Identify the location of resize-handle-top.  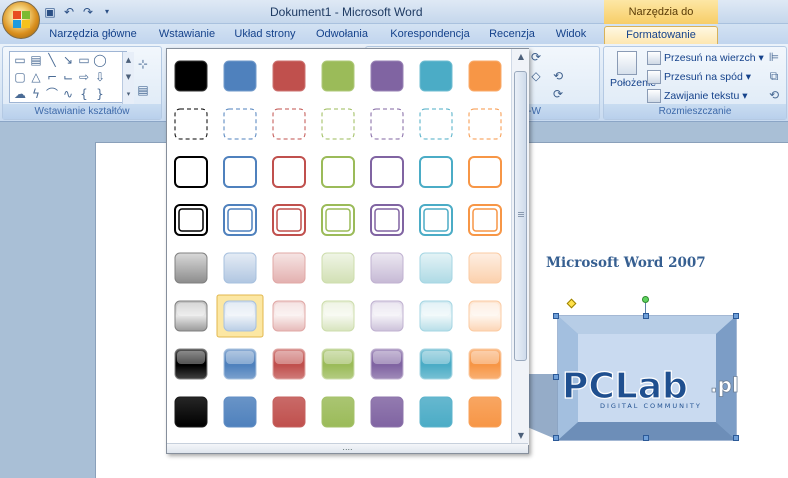
(646, 316).